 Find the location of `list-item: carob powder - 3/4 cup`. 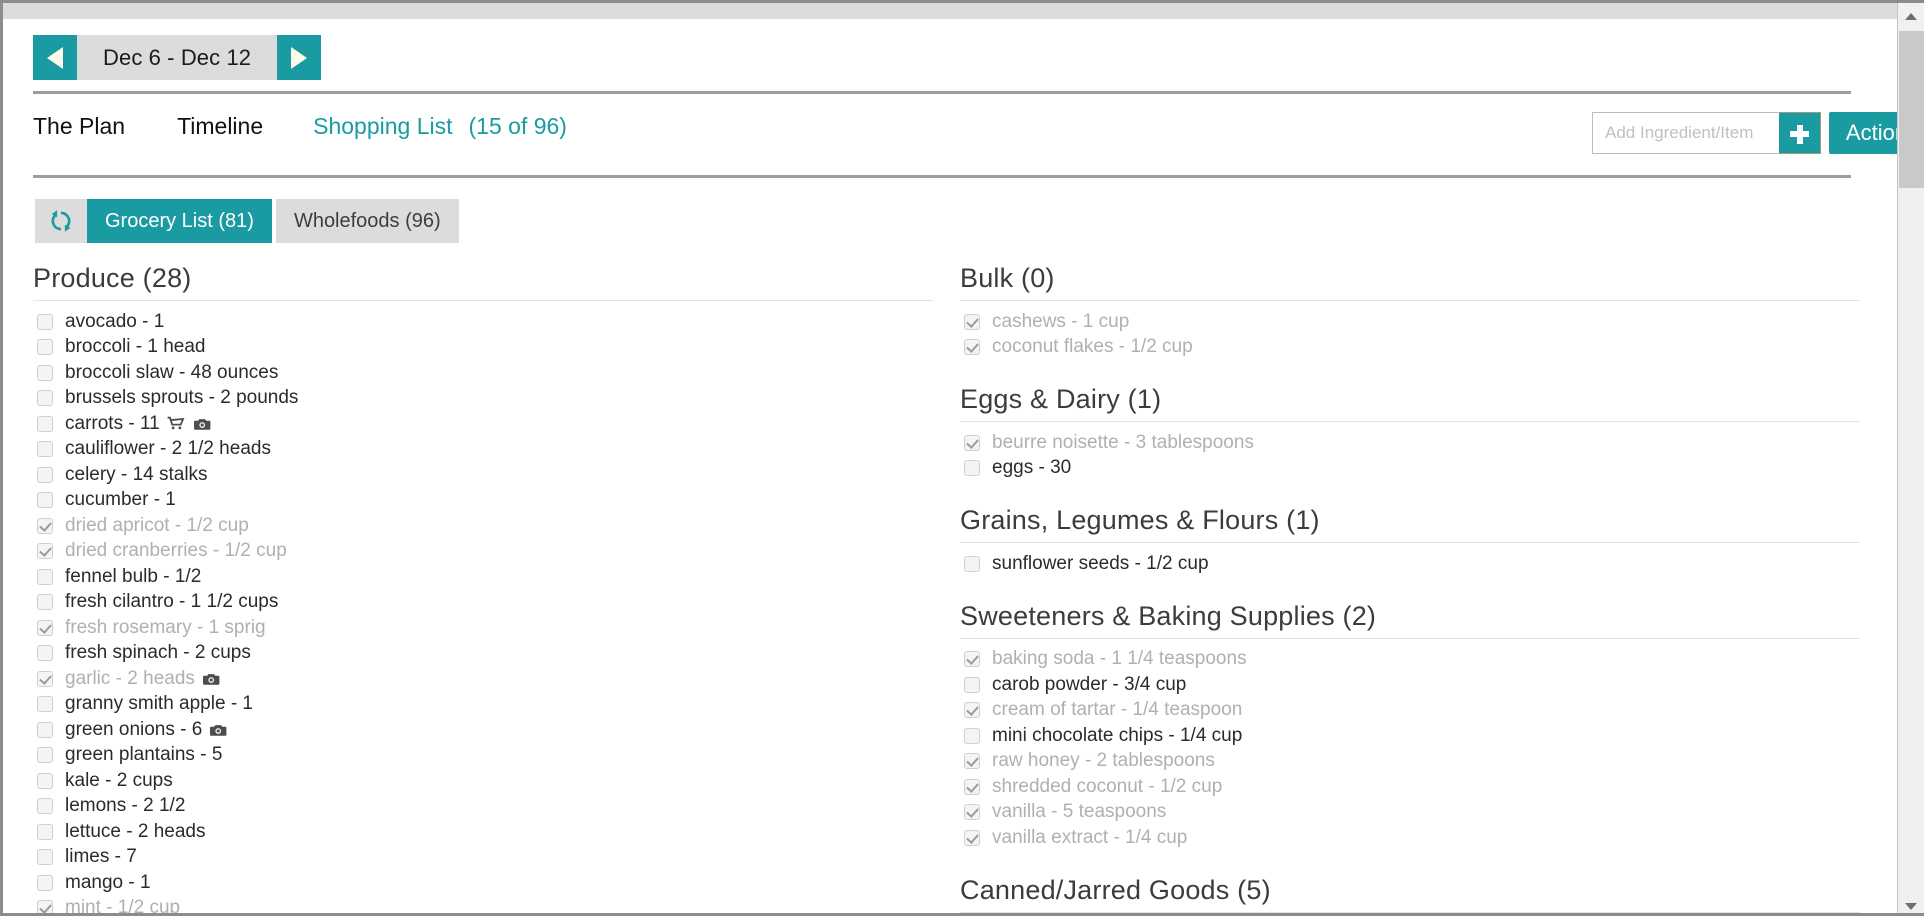

list-item: carob powder - 3/4 cup is located at coordinates (1410, 685).